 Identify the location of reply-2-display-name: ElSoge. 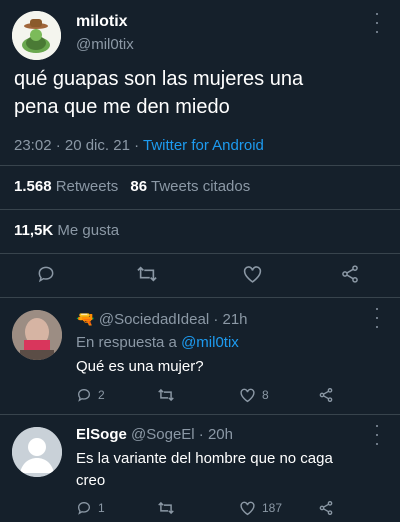
(101, 434).